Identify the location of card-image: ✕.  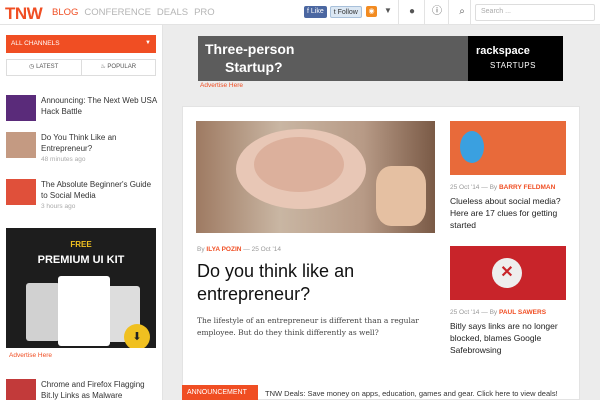
(508, 273).